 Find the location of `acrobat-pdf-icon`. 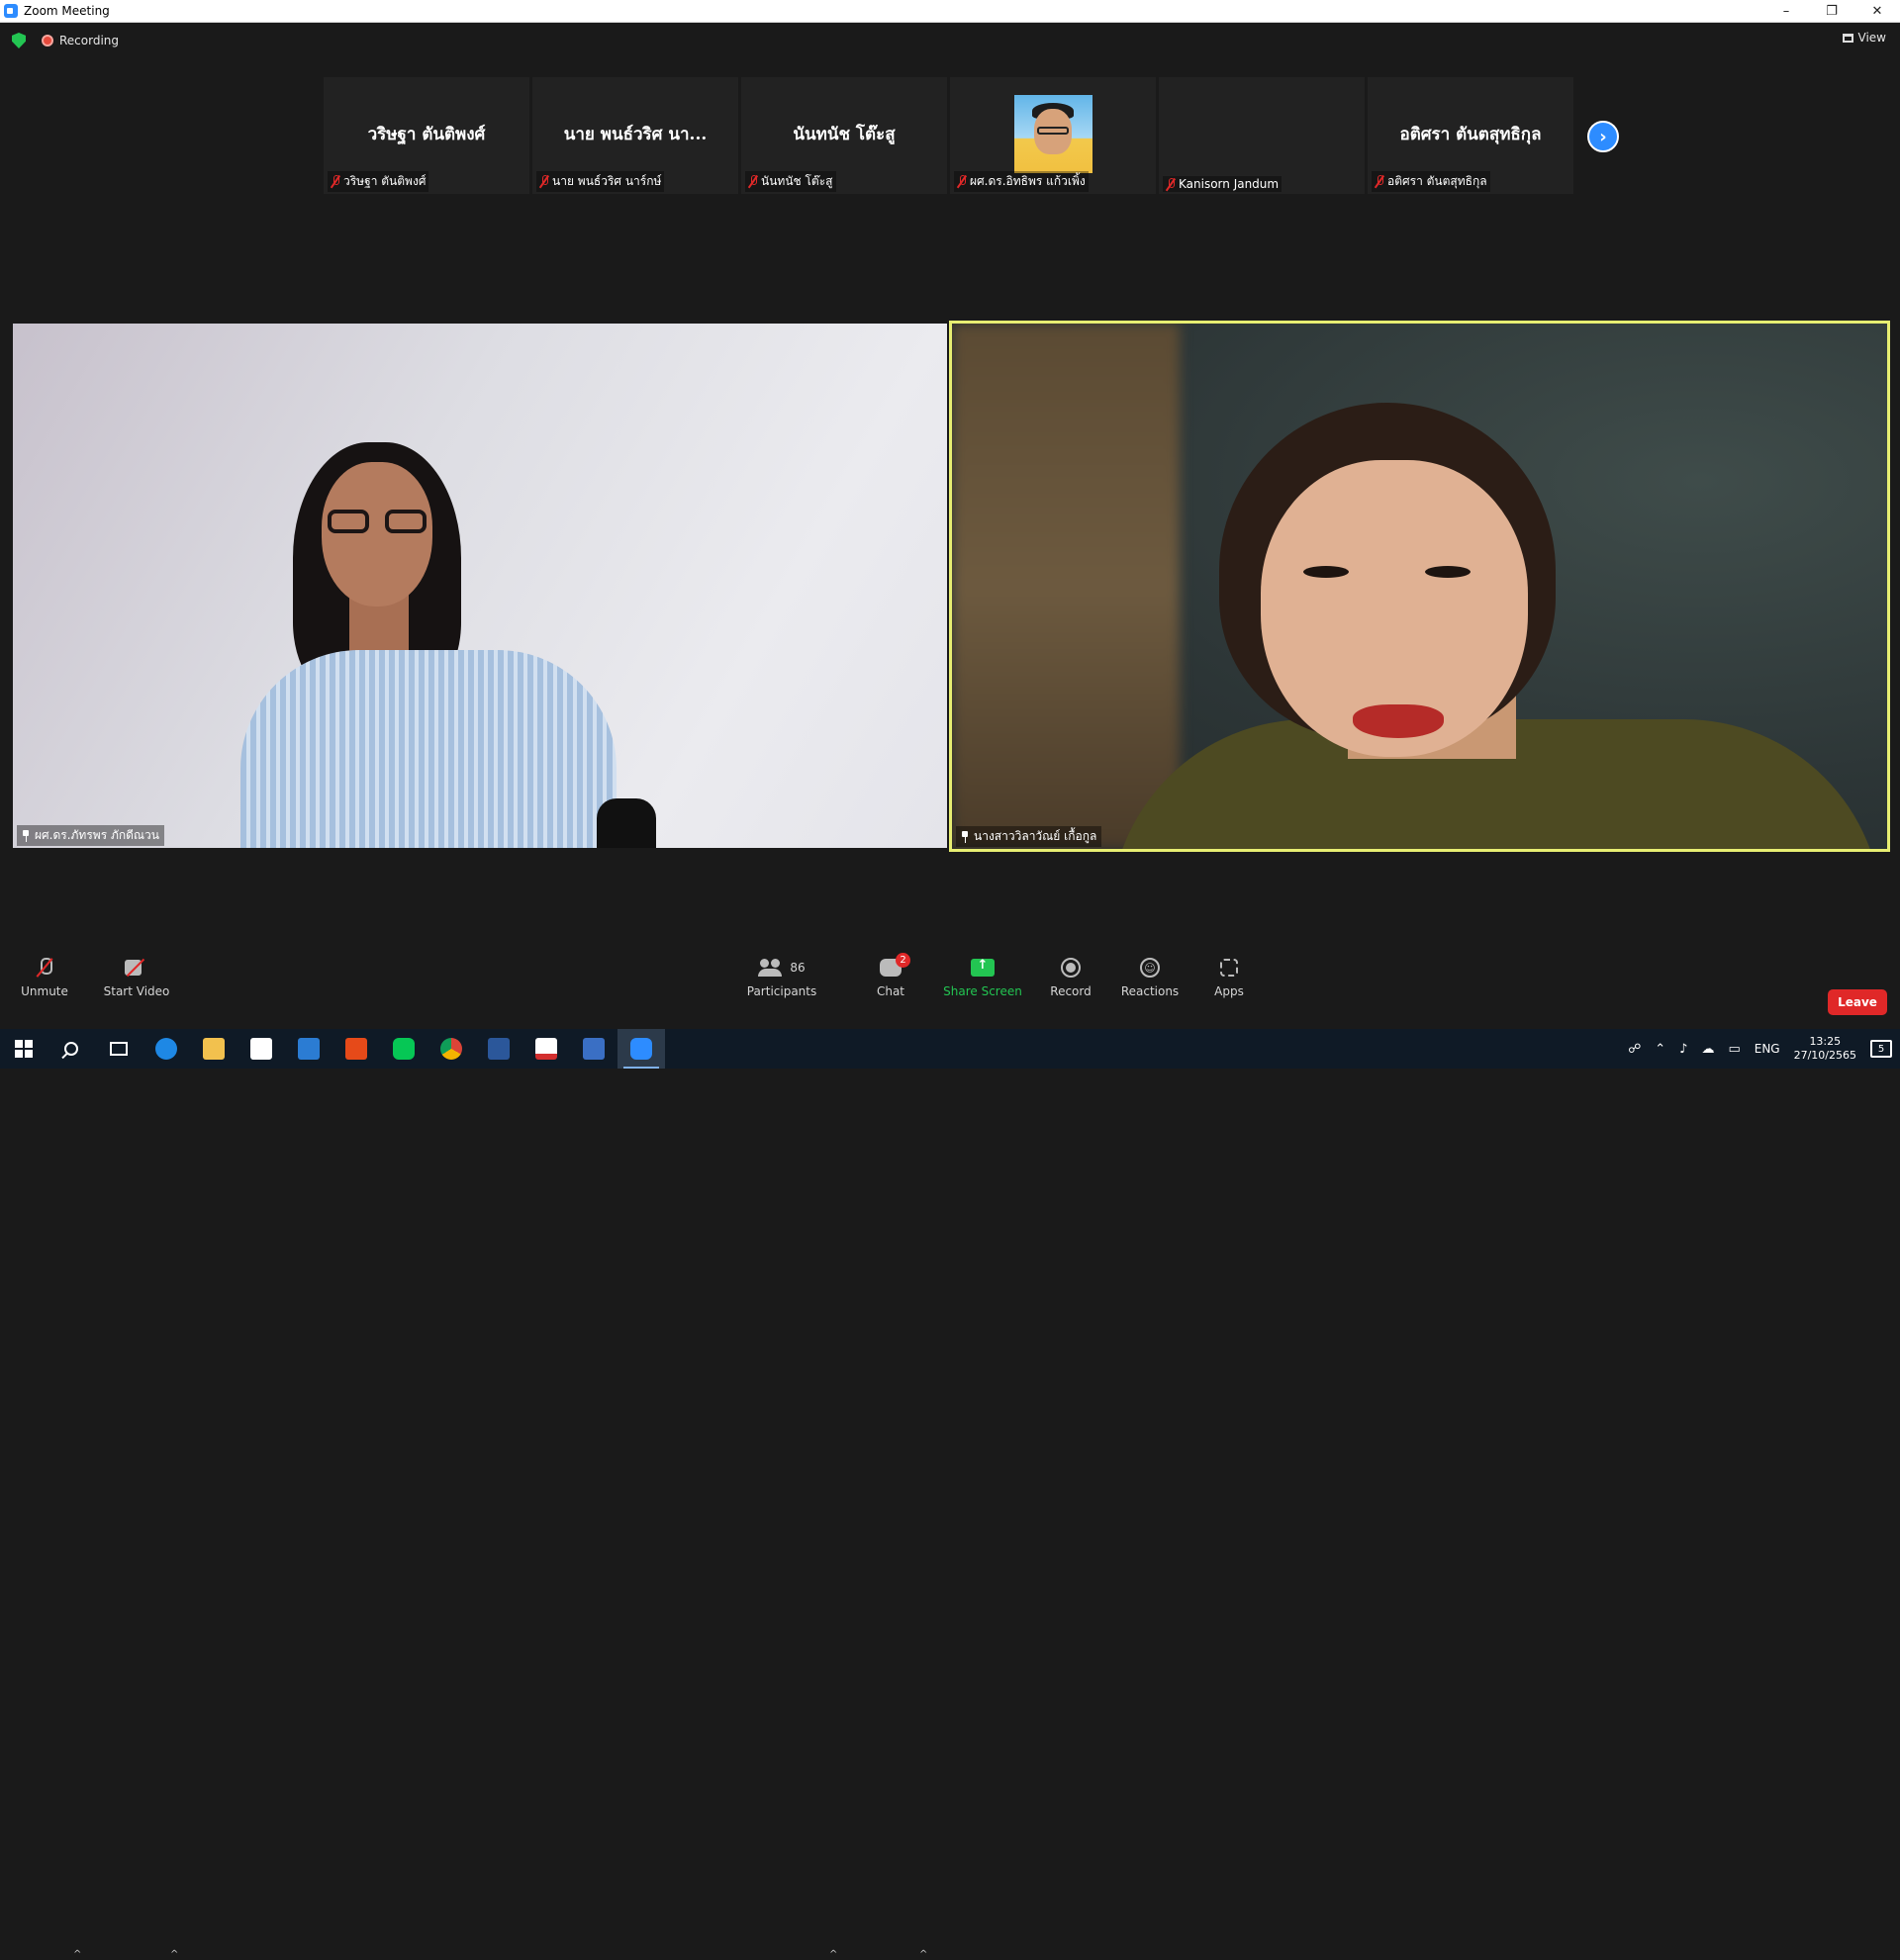

acrobat-pdf-icon is located at coordinates (546, 1049).